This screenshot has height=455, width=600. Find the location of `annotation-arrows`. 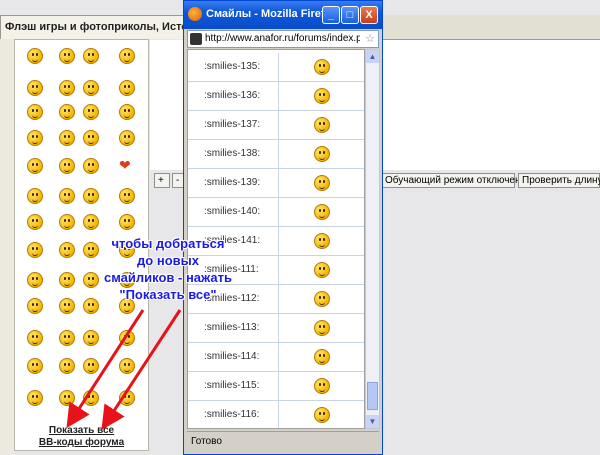

annotation-arrows is located at coordinates (124, 370).